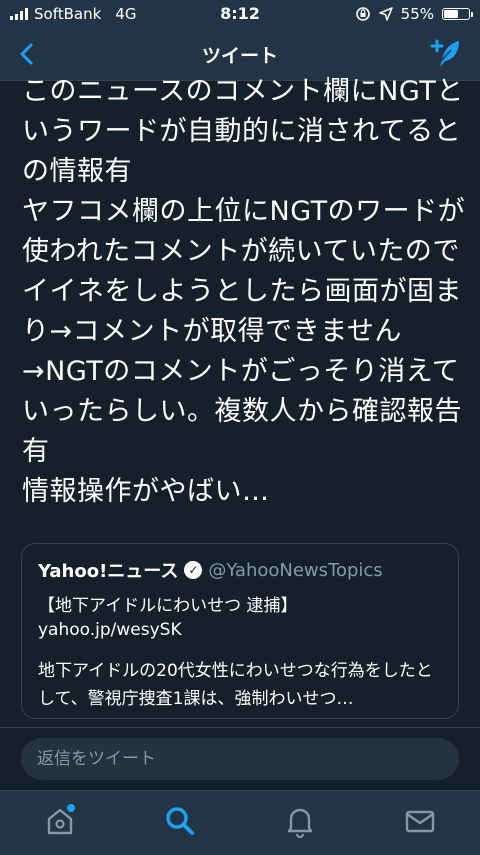 The image size is (480, 855). Describe the element at coordinates (385, 14) in the screenshot. I see `location-icon` at that location.